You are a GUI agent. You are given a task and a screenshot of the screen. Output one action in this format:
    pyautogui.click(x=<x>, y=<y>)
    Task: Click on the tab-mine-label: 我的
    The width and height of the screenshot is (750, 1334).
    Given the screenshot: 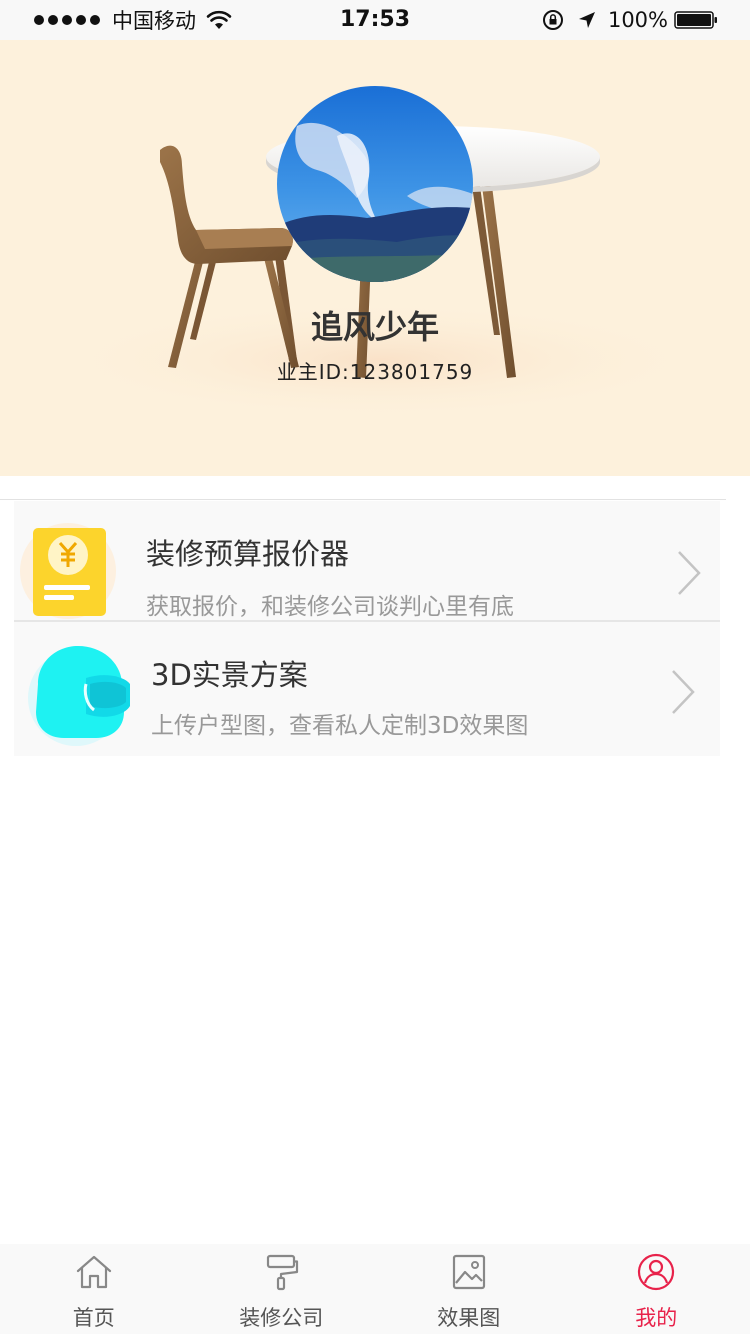 What is the action you would take?
    pyautogui.click(x=656, y=1318)
    